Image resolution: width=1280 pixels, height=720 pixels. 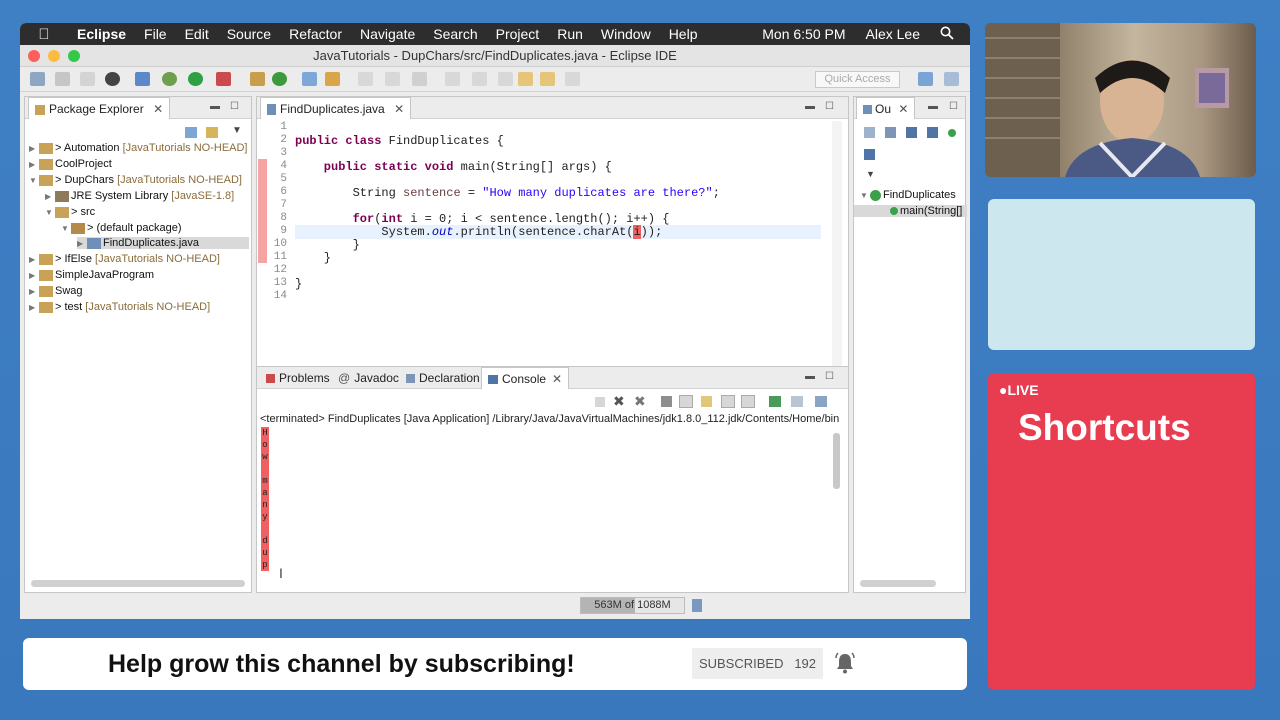 What do you see at coordinates (748, 401) in the screenshot?
I see `show-stderr-icon` at bounding box center [748, 401].